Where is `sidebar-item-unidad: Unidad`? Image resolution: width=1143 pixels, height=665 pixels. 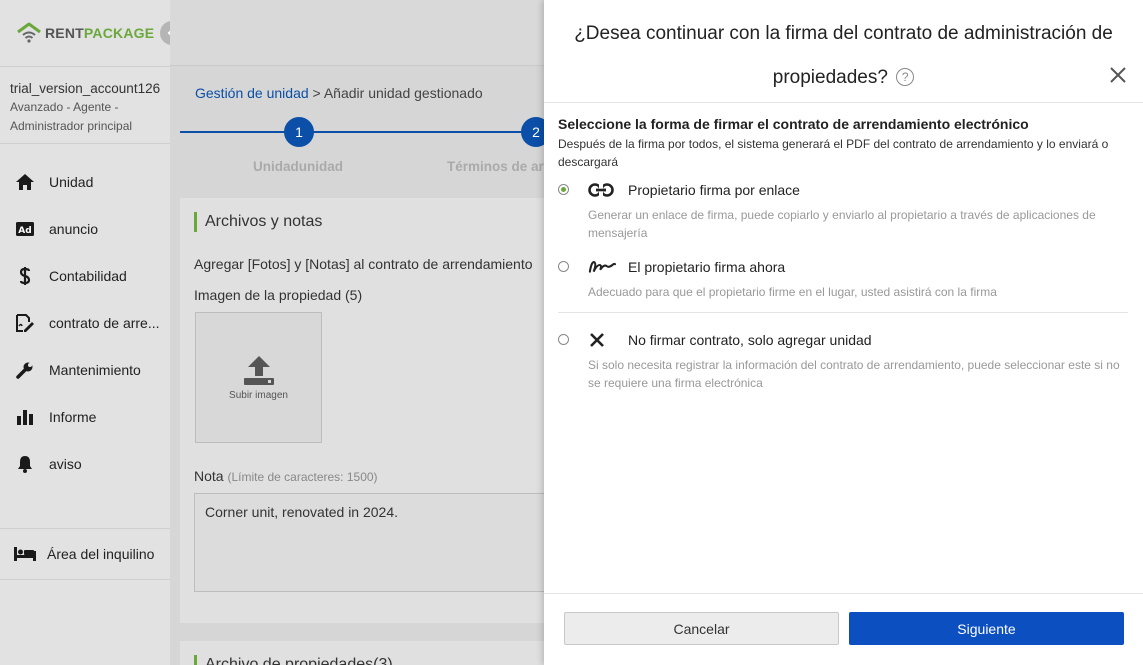 sidebar-item-unidad: Unidad is located at coordinates (85, 181).